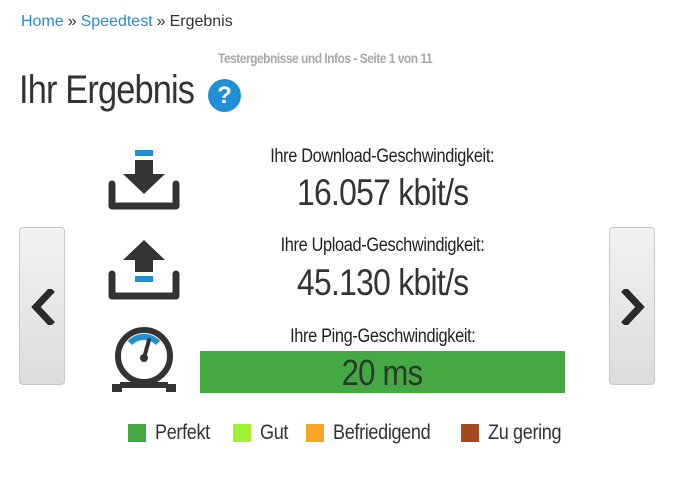 This screenshot has height=494, width=674. I want to click on ping-speed-label: Ihre Ping-Geschwindigkeit:, so click(382, 336).